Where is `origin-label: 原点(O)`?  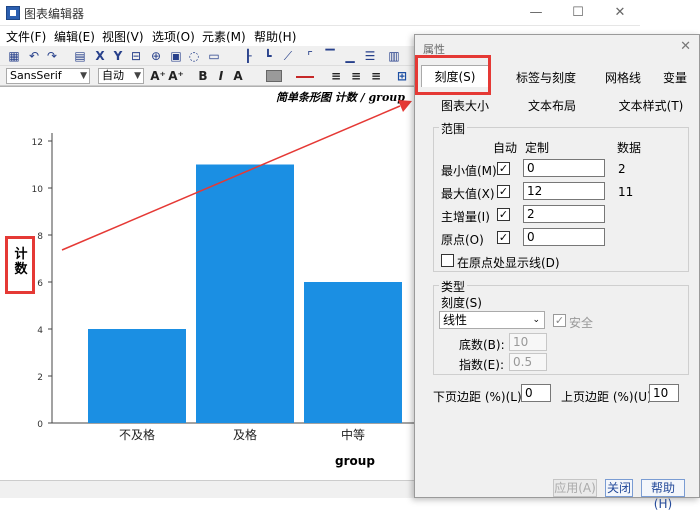
origin-label: 原点(O) is located at coordinates (462, 240).